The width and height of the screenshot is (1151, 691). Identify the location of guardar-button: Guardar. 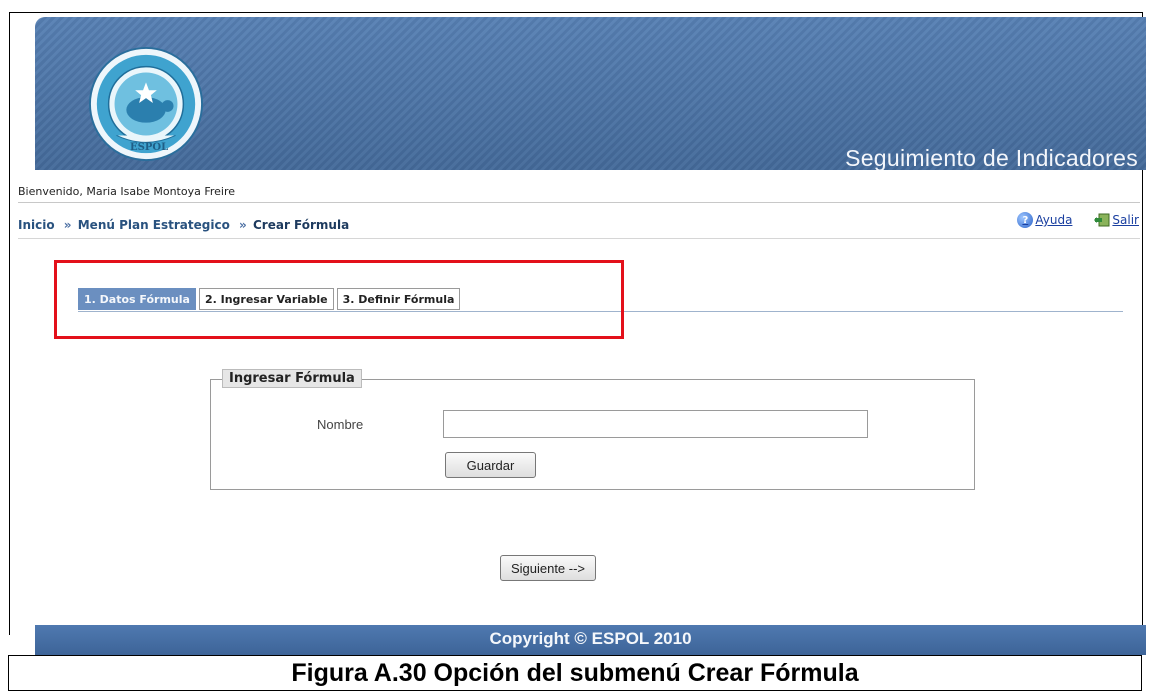
(490, 465).